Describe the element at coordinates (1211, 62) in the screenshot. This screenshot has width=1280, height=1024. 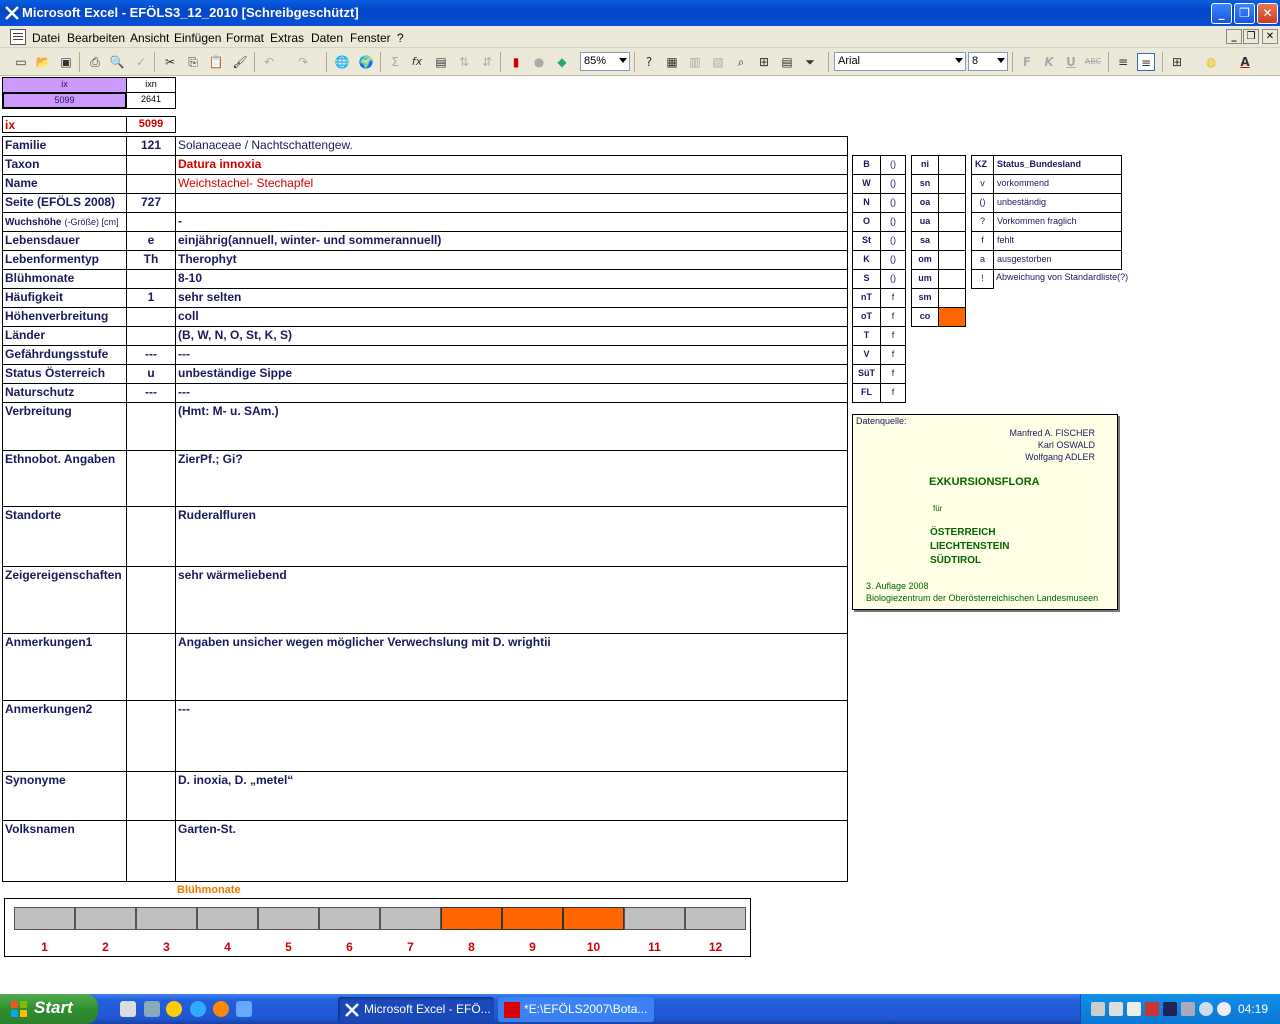
I see `fill-color-icon: ◍` at that location.